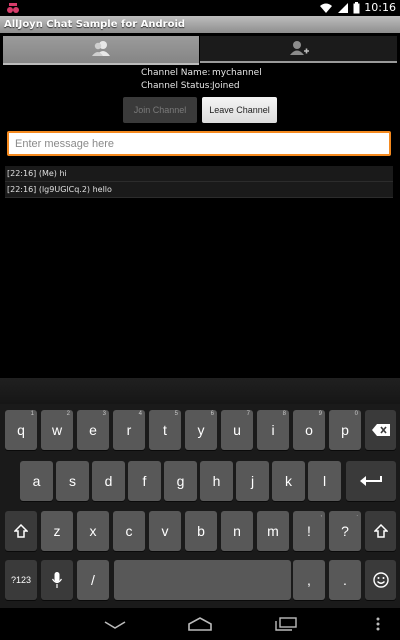 The height and width of the screenshot is (640, 400). I want to click on voice-input-key, so click(57, 580).